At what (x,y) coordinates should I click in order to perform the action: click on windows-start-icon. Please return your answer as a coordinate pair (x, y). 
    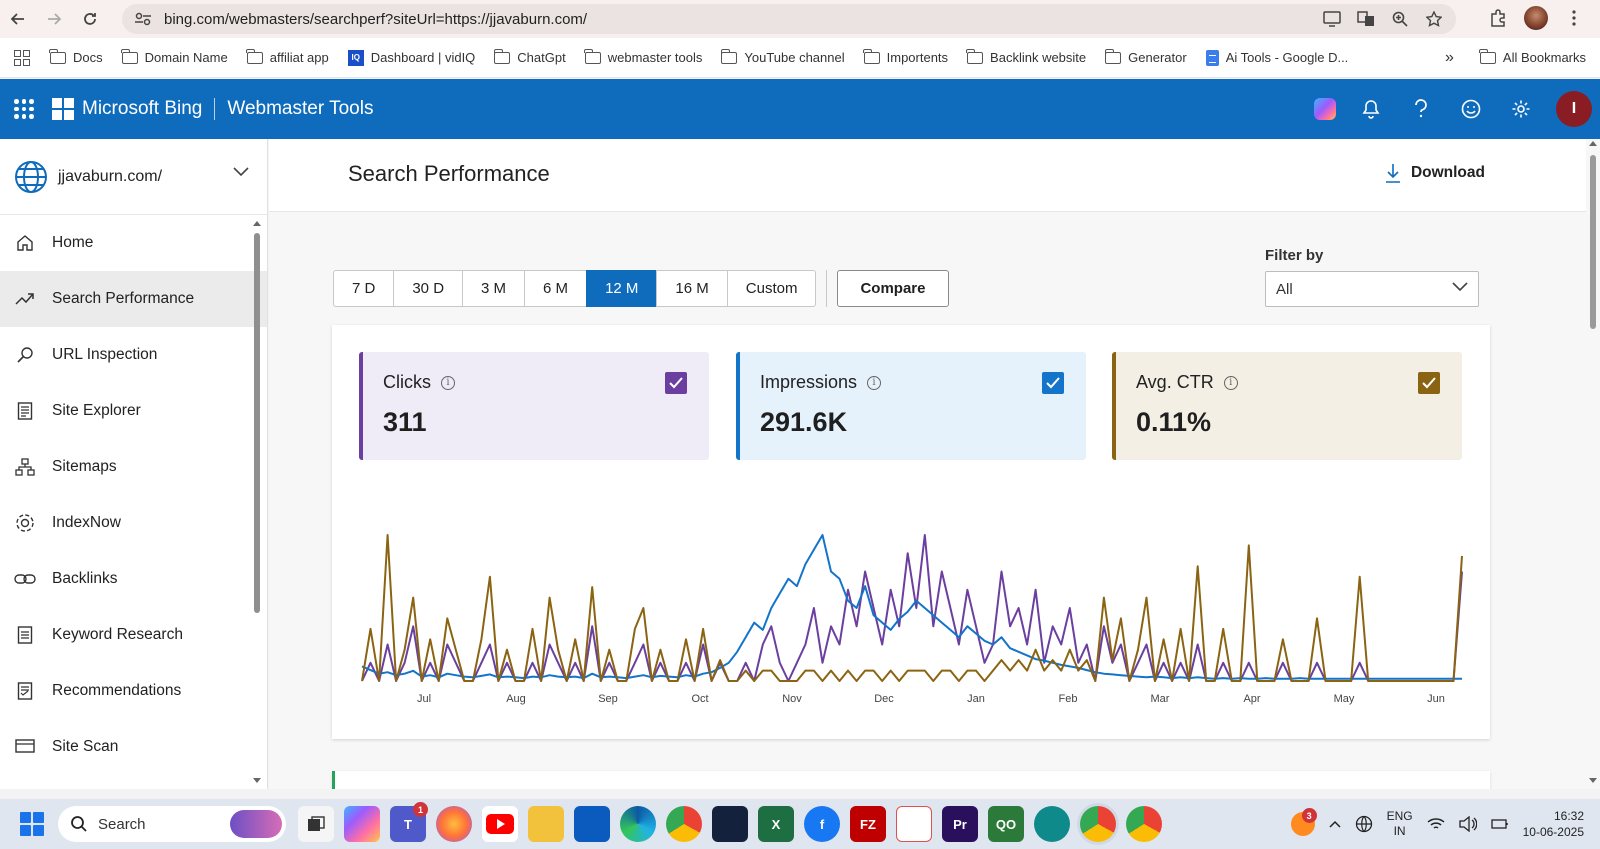
    Looking at the image, I should click on (32, 824).